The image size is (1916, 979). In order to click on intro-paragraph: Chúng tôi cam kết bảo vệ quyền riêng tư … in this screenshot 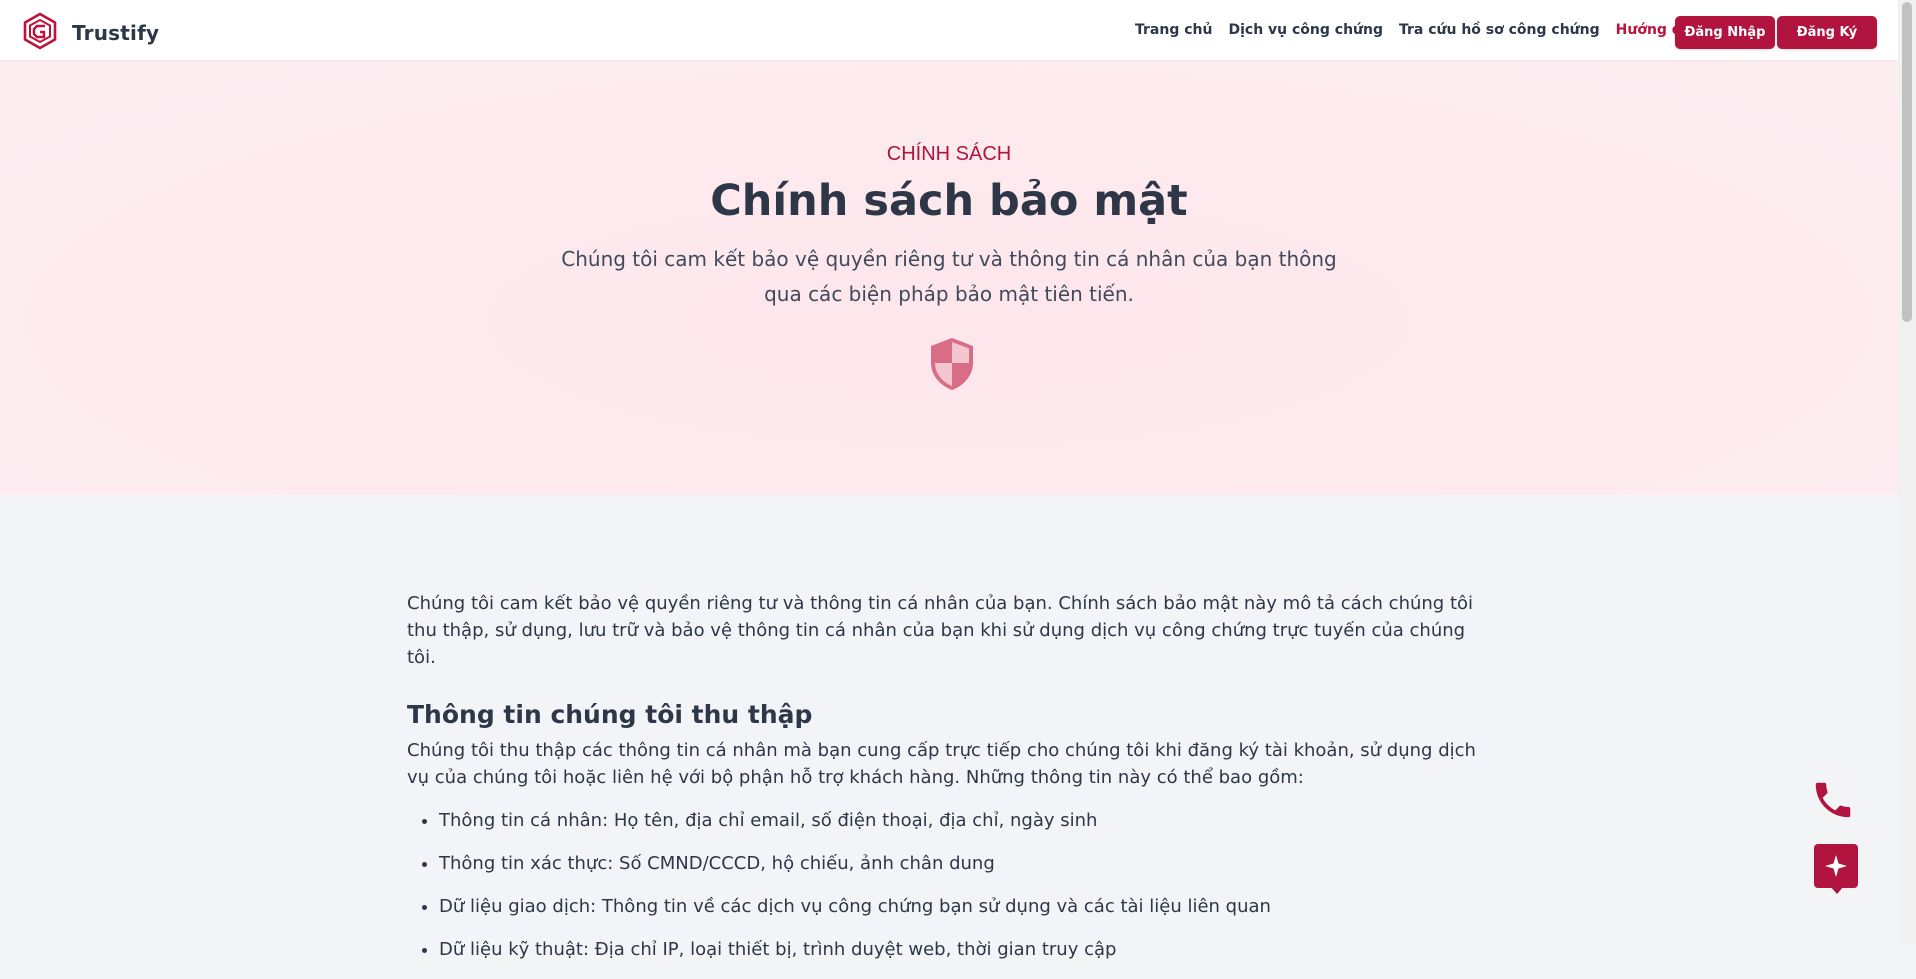, I will do `click(940, 630)`.